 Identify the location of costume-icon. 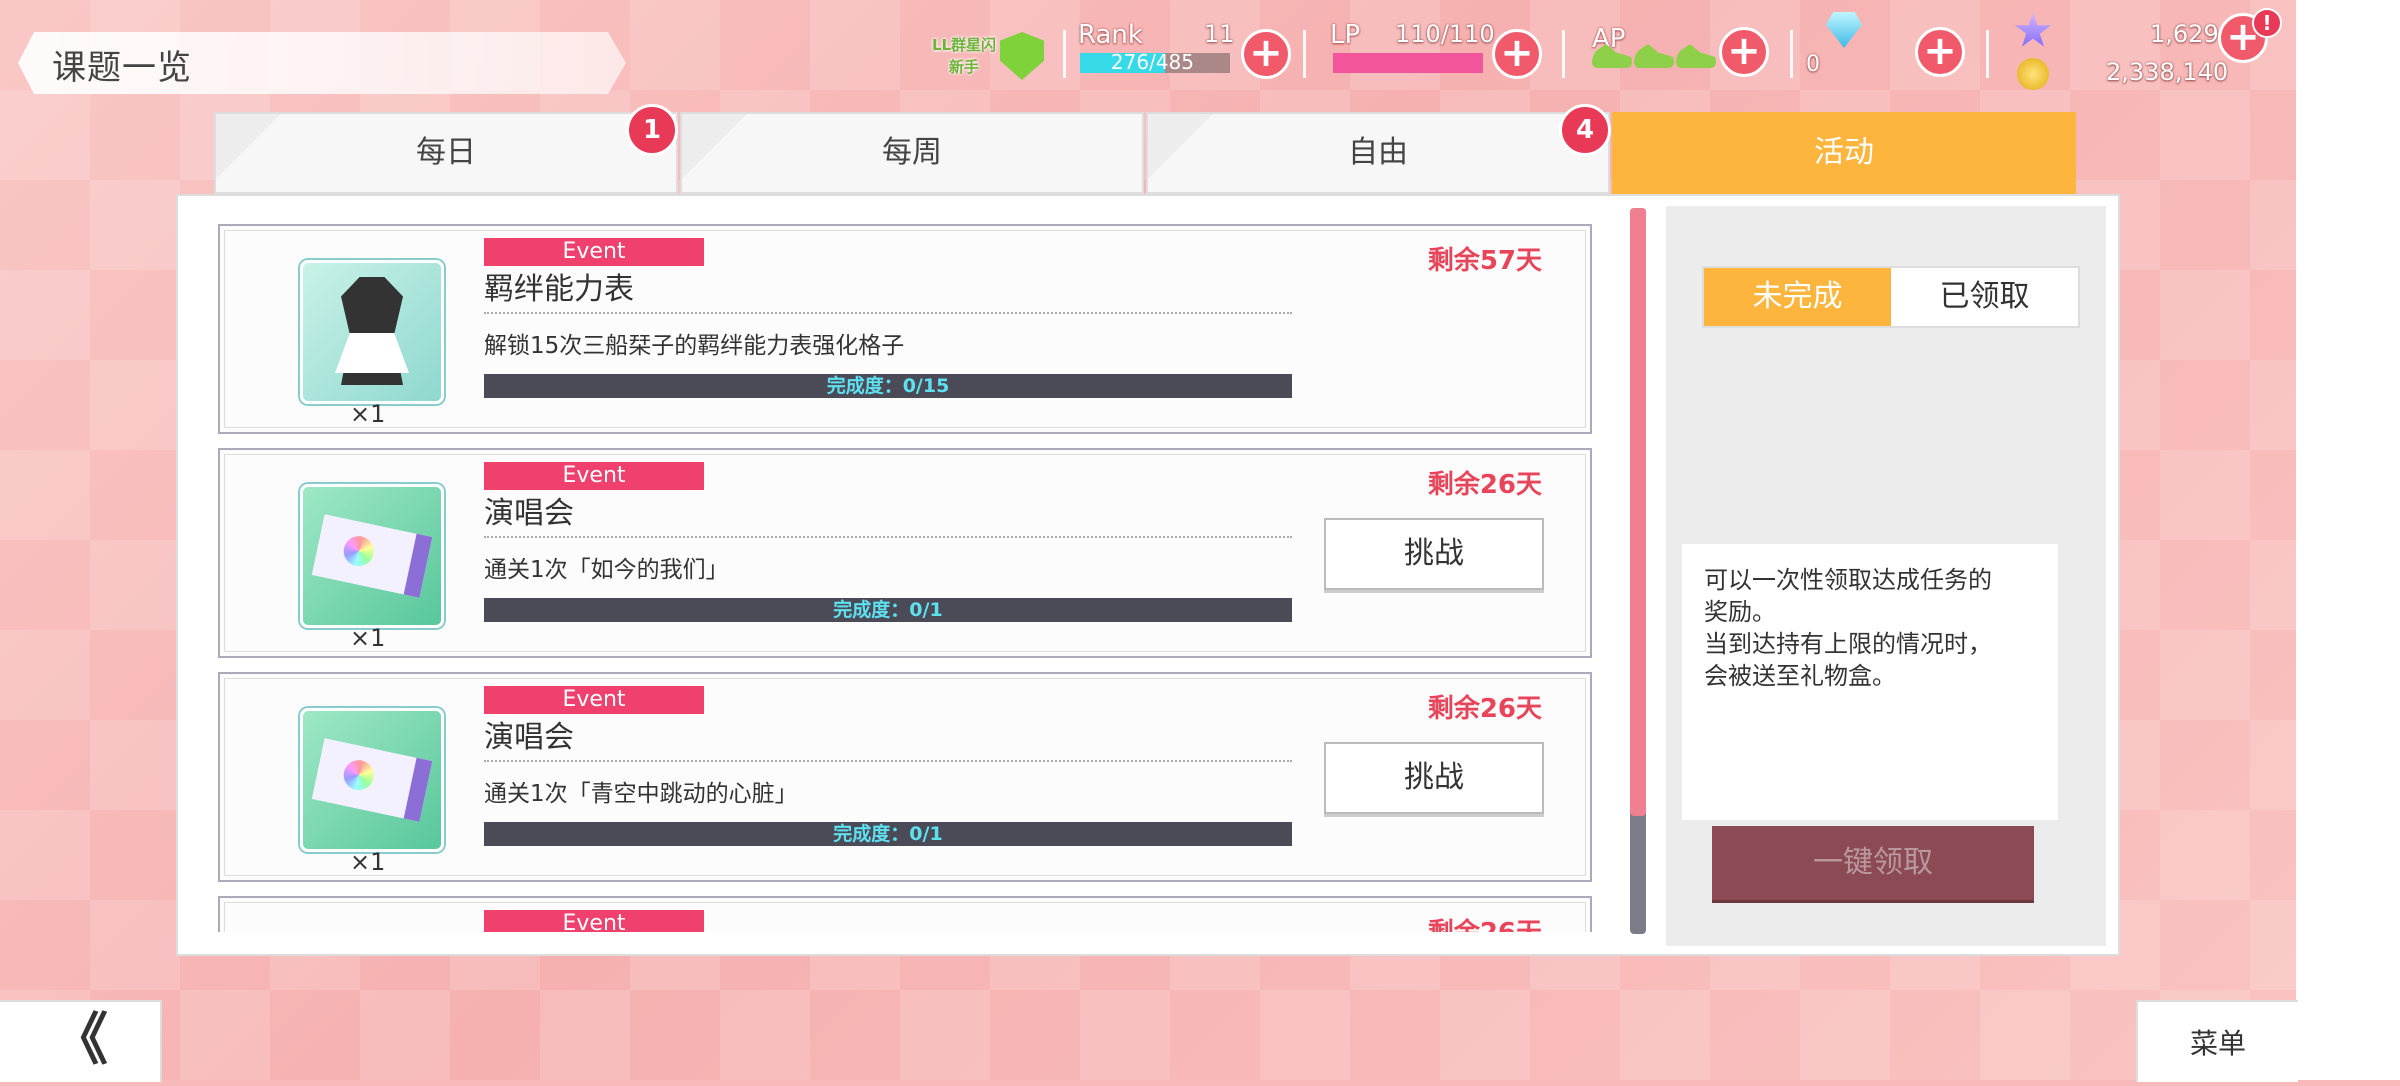
(372, 332).